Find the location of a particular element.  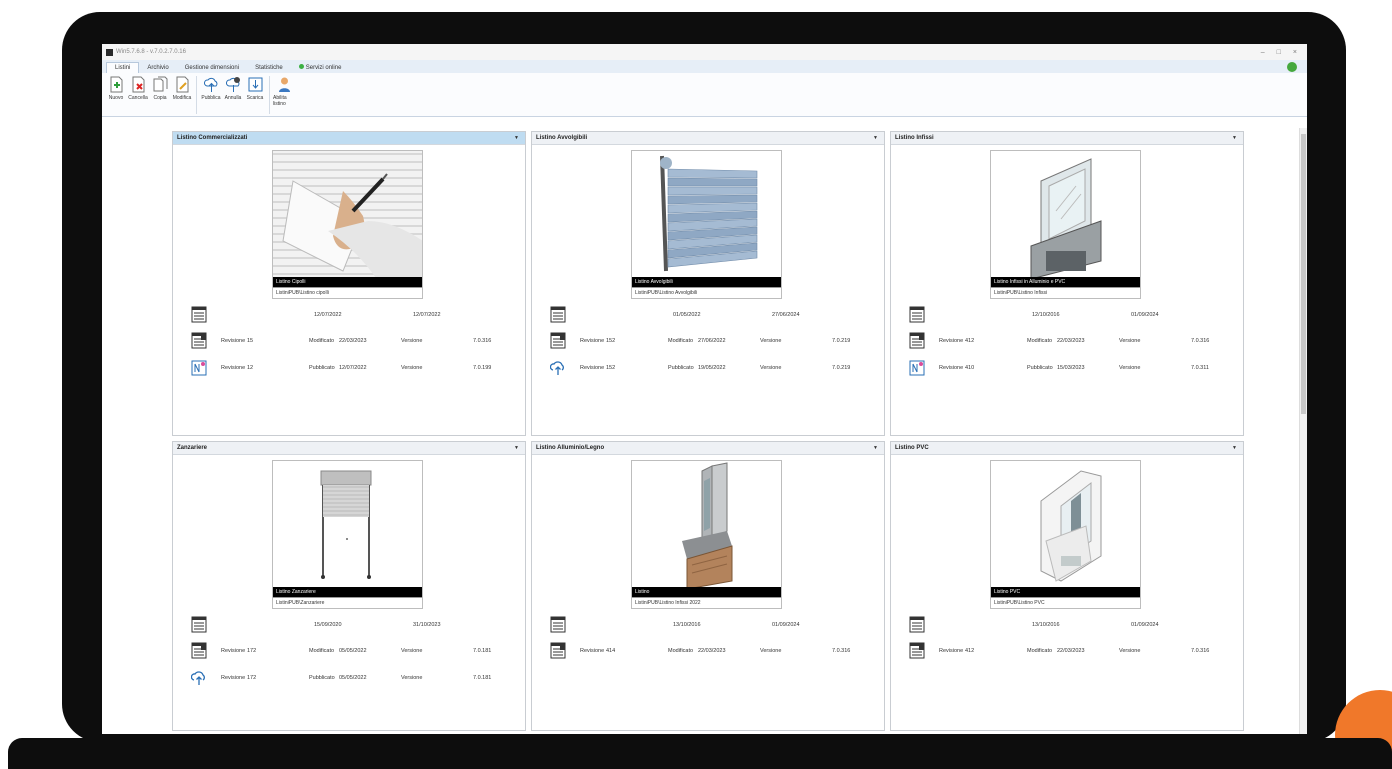

card-info-row: 13/10/2016 01/09/2024 is located at coordinates (1069, 626).